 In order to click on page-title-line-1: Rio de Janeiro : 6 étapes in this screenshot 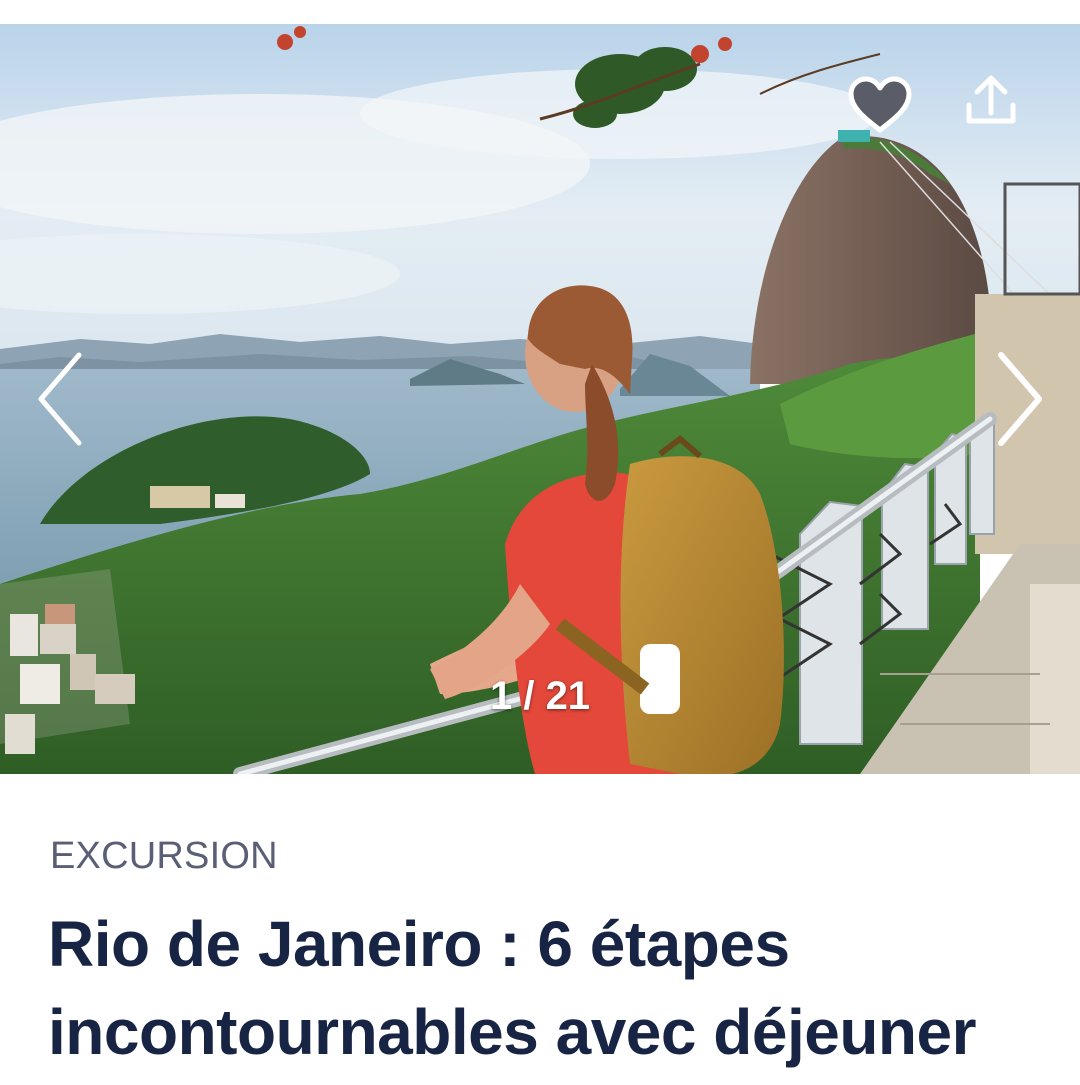, I will do `click(419, 944)`.